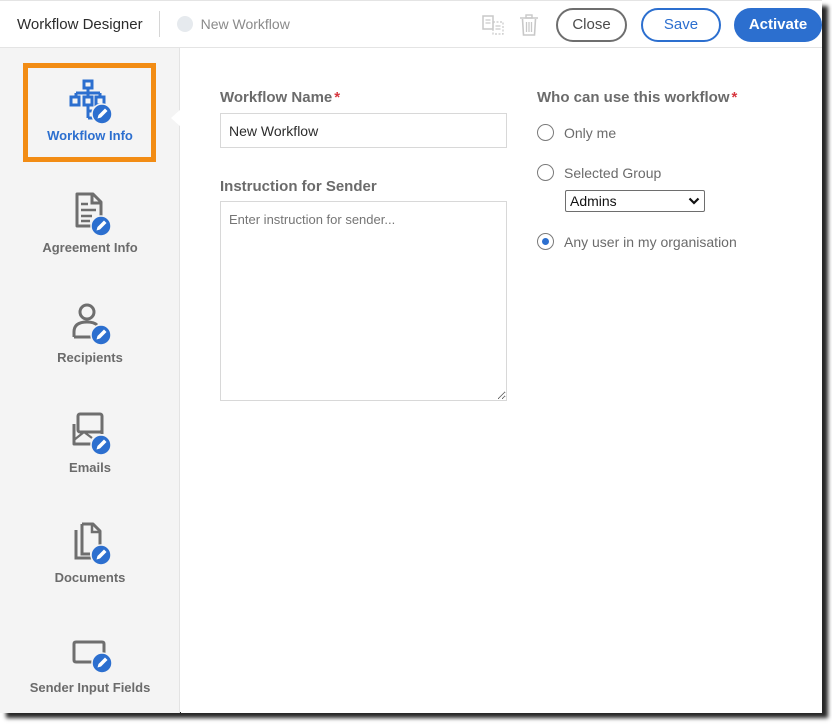  What do you see at coordinates (90, 324) in the screenshot?
I see `user-icon` at bounding box center [90, 324].